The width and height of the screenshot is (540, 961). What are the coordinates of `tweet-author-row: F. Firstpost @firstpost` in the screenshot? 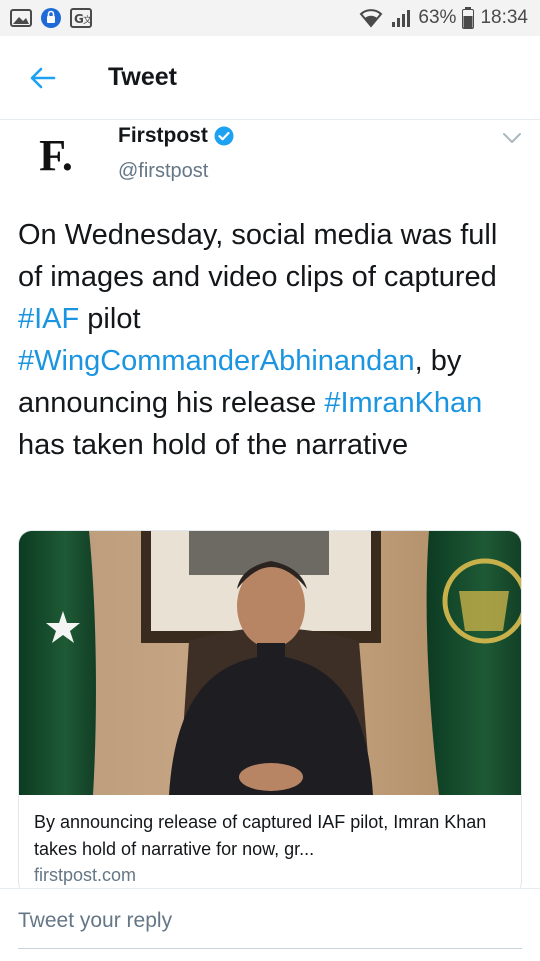 It's located at (270, 160).